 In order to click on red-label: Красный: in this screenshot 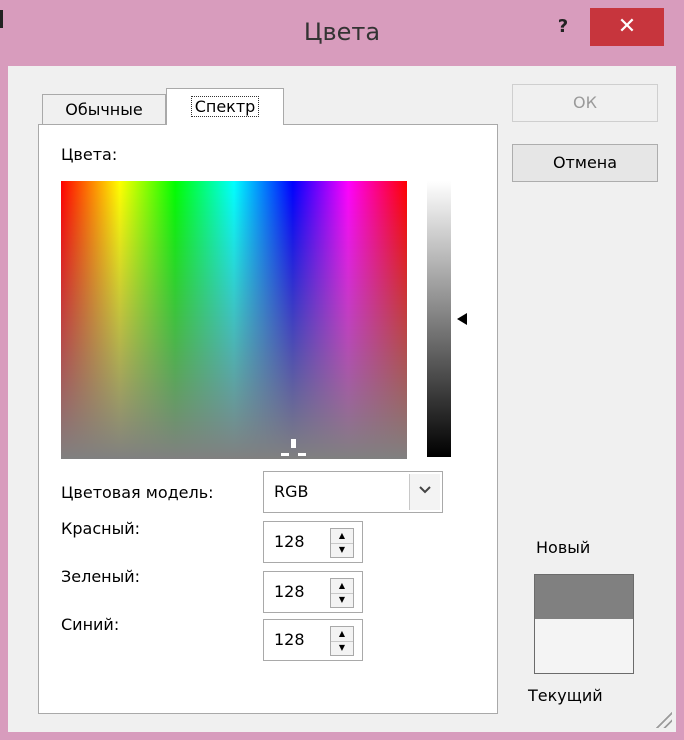, I will do `click(100, 528)`.